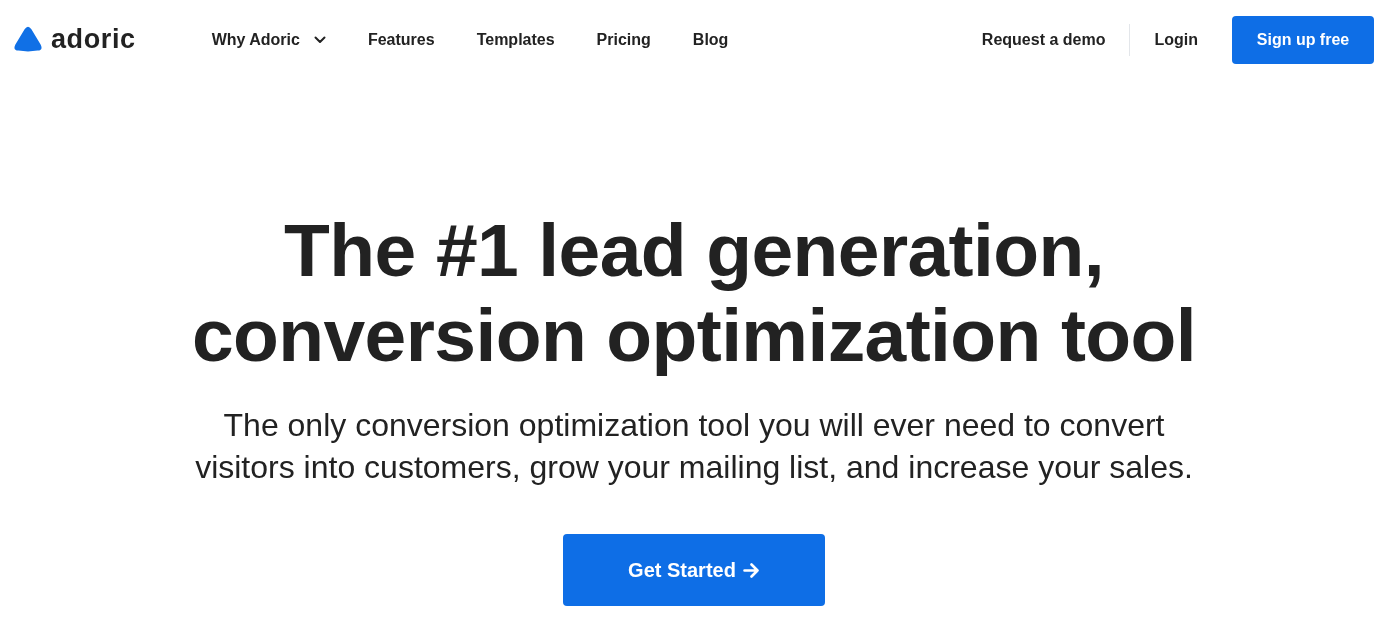 The width and height of the screenshot is (1398, 638). I want to click on logo: adoric, so click(75, 39).